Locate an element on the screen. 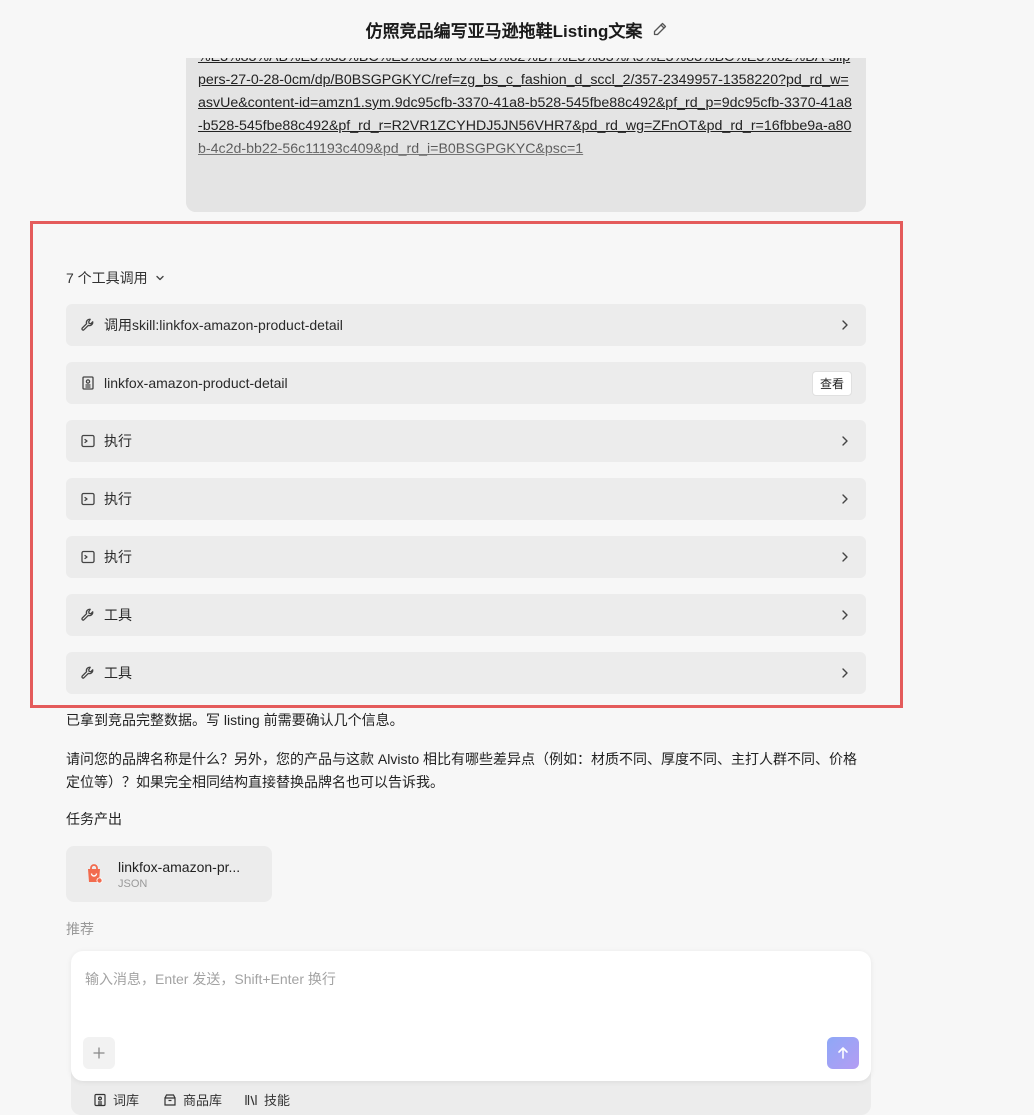 The width and height of the screenshot is (1034, 1115). add-attachment-button is located at coordinates (99, 1053).